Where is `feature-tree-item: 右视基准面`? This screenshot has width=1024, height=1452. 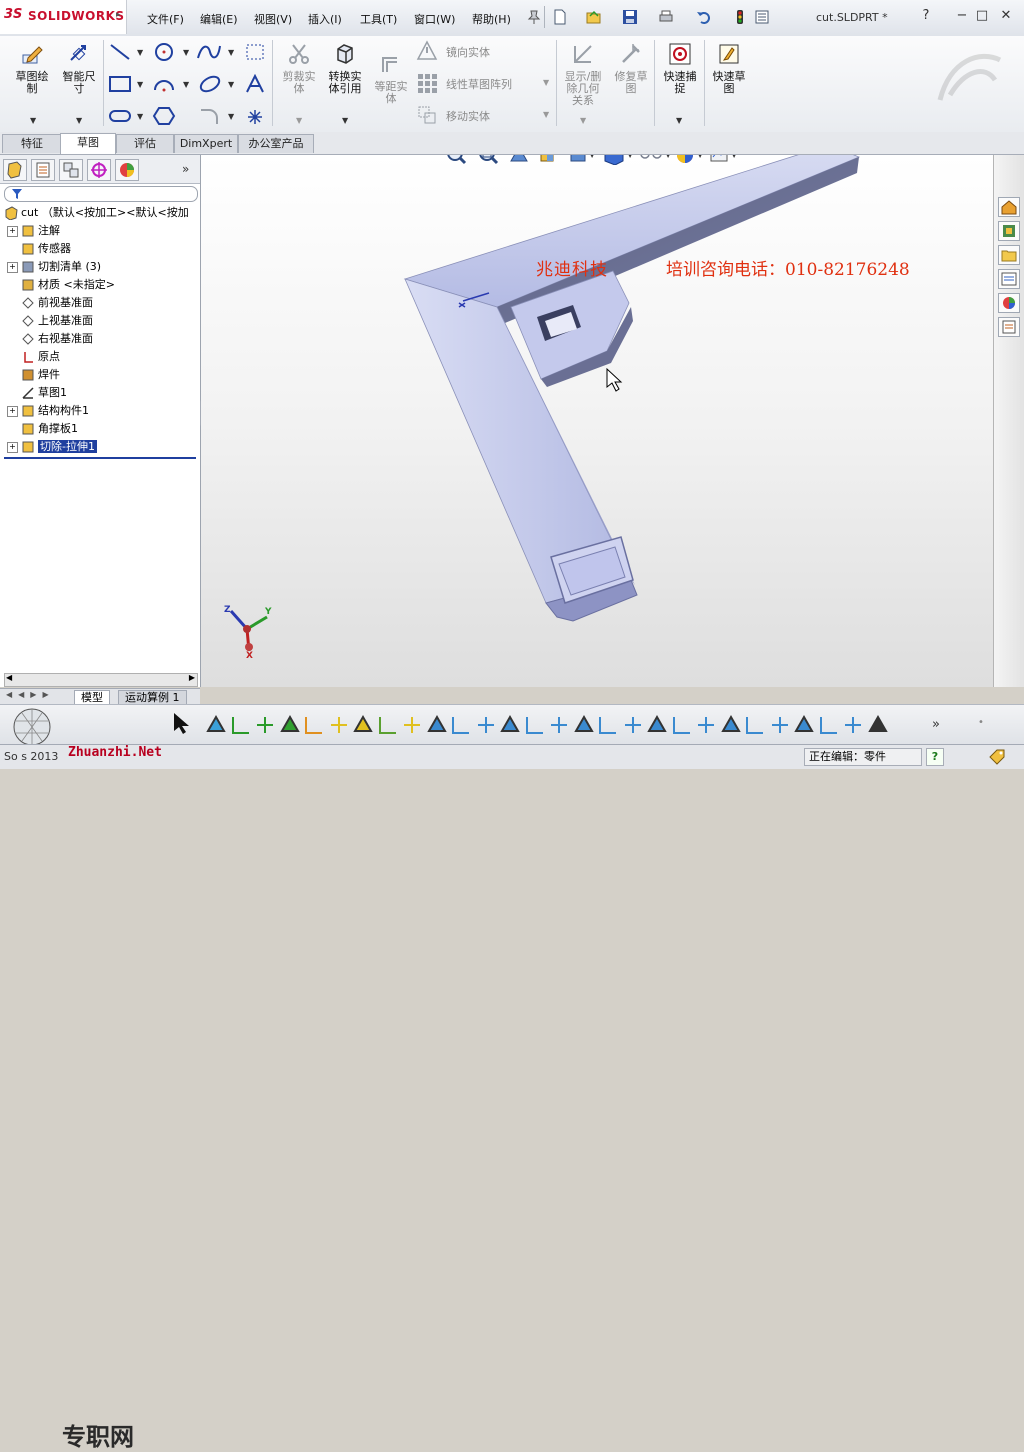 feature-tree-item: 右视基准面 is located at coordinates (46, 339).